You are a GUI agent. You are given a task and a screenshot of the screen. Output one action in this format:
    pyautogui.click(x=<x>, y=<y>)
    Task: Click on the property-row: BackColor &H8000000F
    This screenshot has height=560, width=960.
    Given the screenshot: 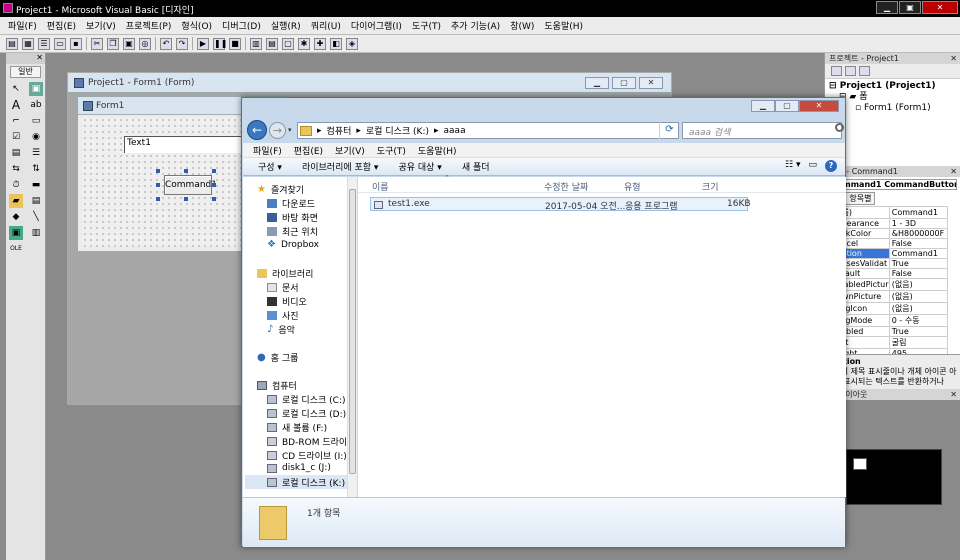 What is the action you would take?
    pyautogui.click(x=888, y=233)
    